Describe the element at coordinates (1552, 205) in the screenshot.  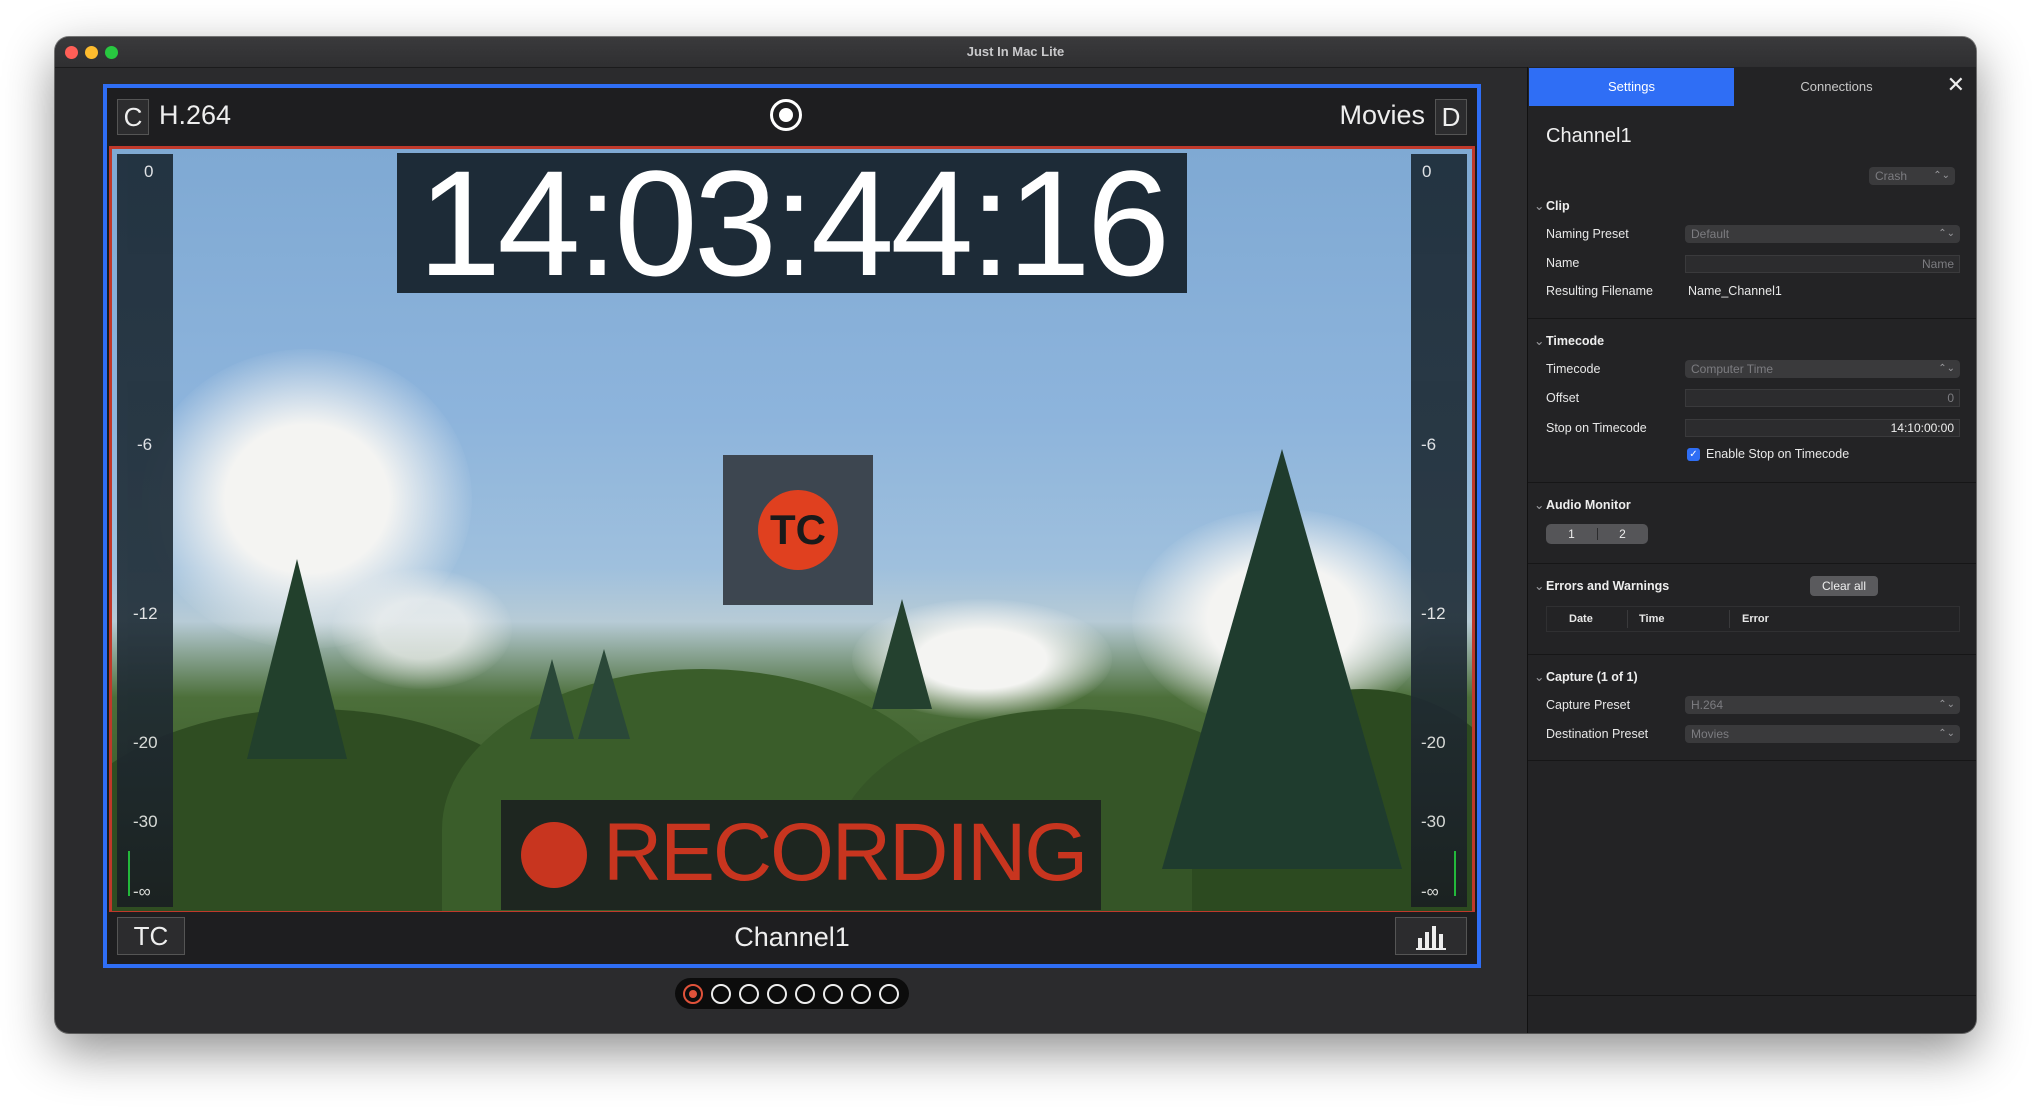
I see `section-clip: ⌄ Clip` at that location.